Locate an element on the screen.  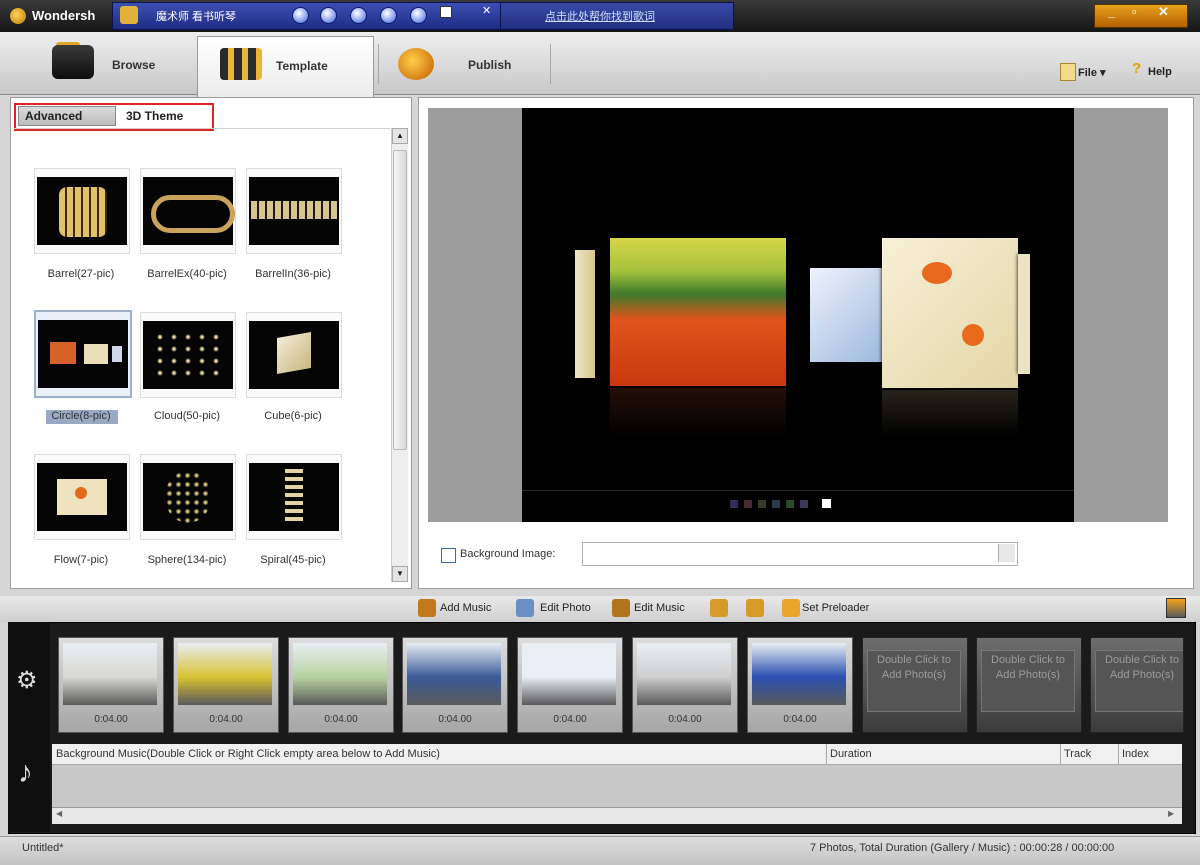
template-barrel is located at coordinates (82, 211).